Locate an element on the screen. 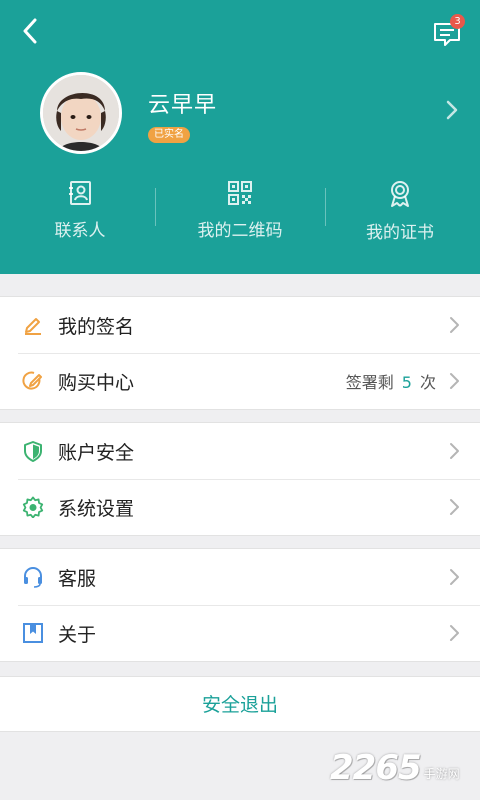 This screenshot has width=480, height=800. pen-icon is located at coordinates (33, 325).